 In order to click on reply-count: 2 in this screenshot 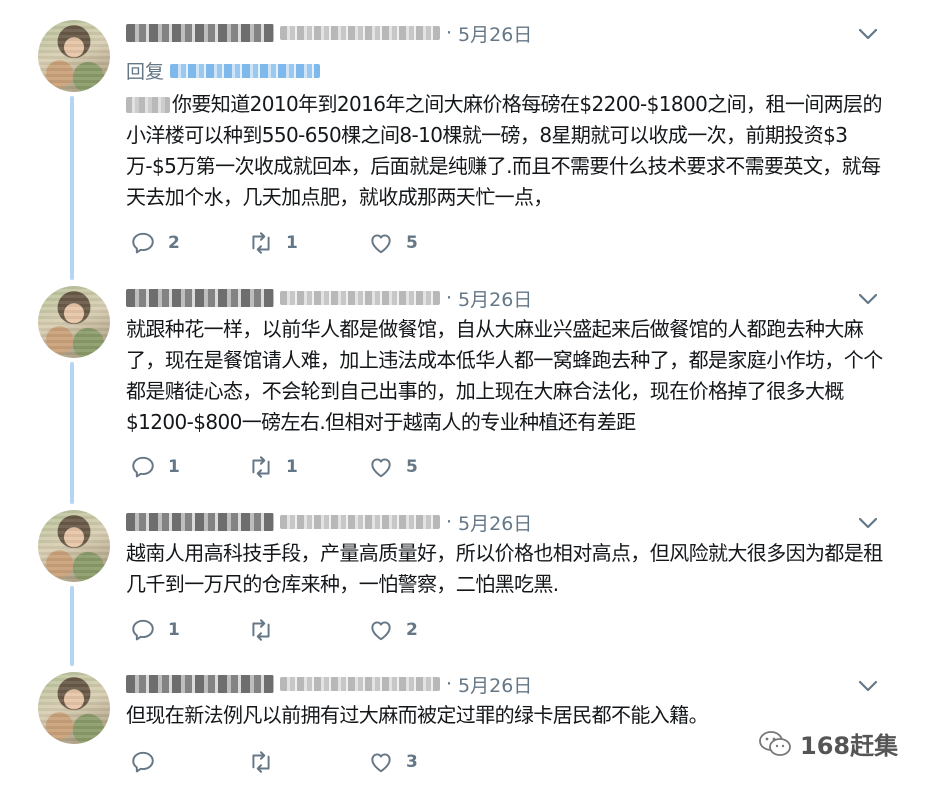, I will do `click(174, 243)`.